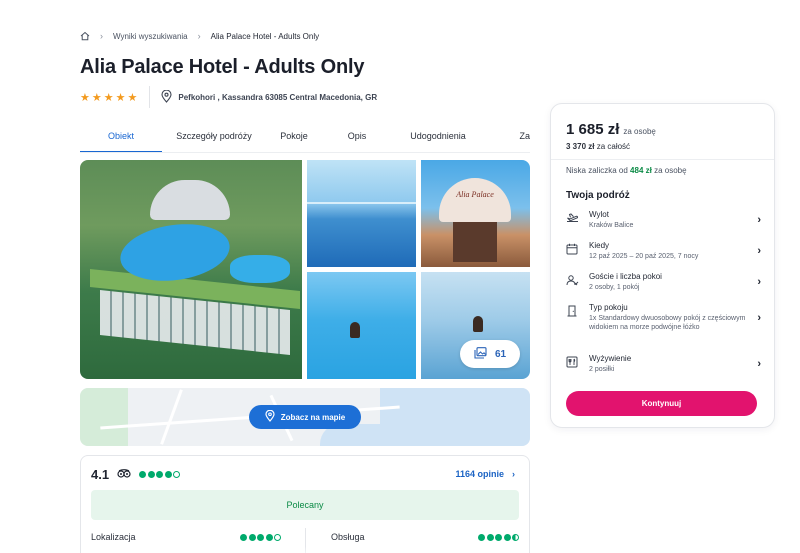 This screenshot has height=553, width=800. I want to click on continue-button: Kontynuuj, so click(661, 403).